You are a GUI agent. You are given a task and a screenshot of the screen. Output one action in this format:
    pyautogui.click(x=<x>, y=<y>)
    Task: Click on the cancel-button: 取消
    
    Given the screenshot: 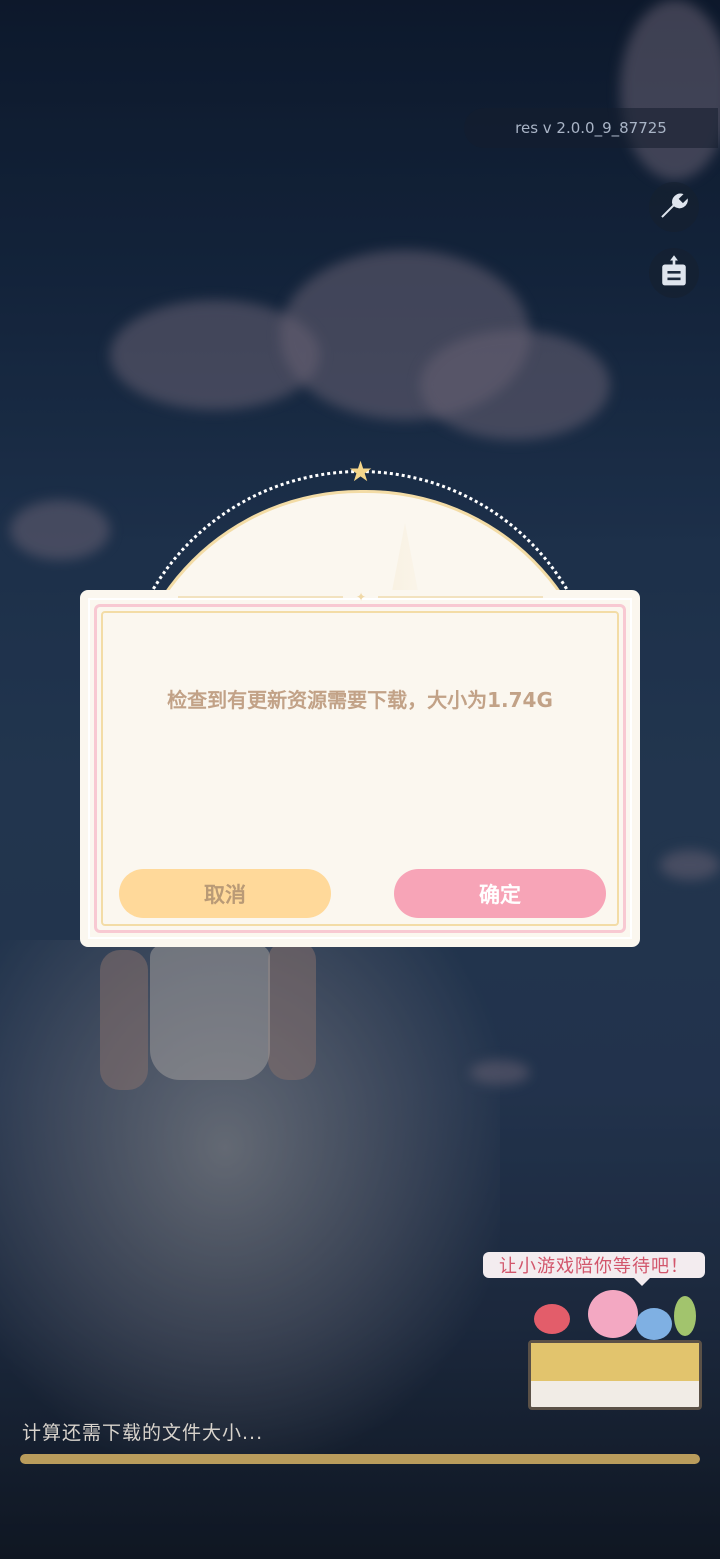 What is the action you would take?
    pyautogui.click(x=225, y=893)
    